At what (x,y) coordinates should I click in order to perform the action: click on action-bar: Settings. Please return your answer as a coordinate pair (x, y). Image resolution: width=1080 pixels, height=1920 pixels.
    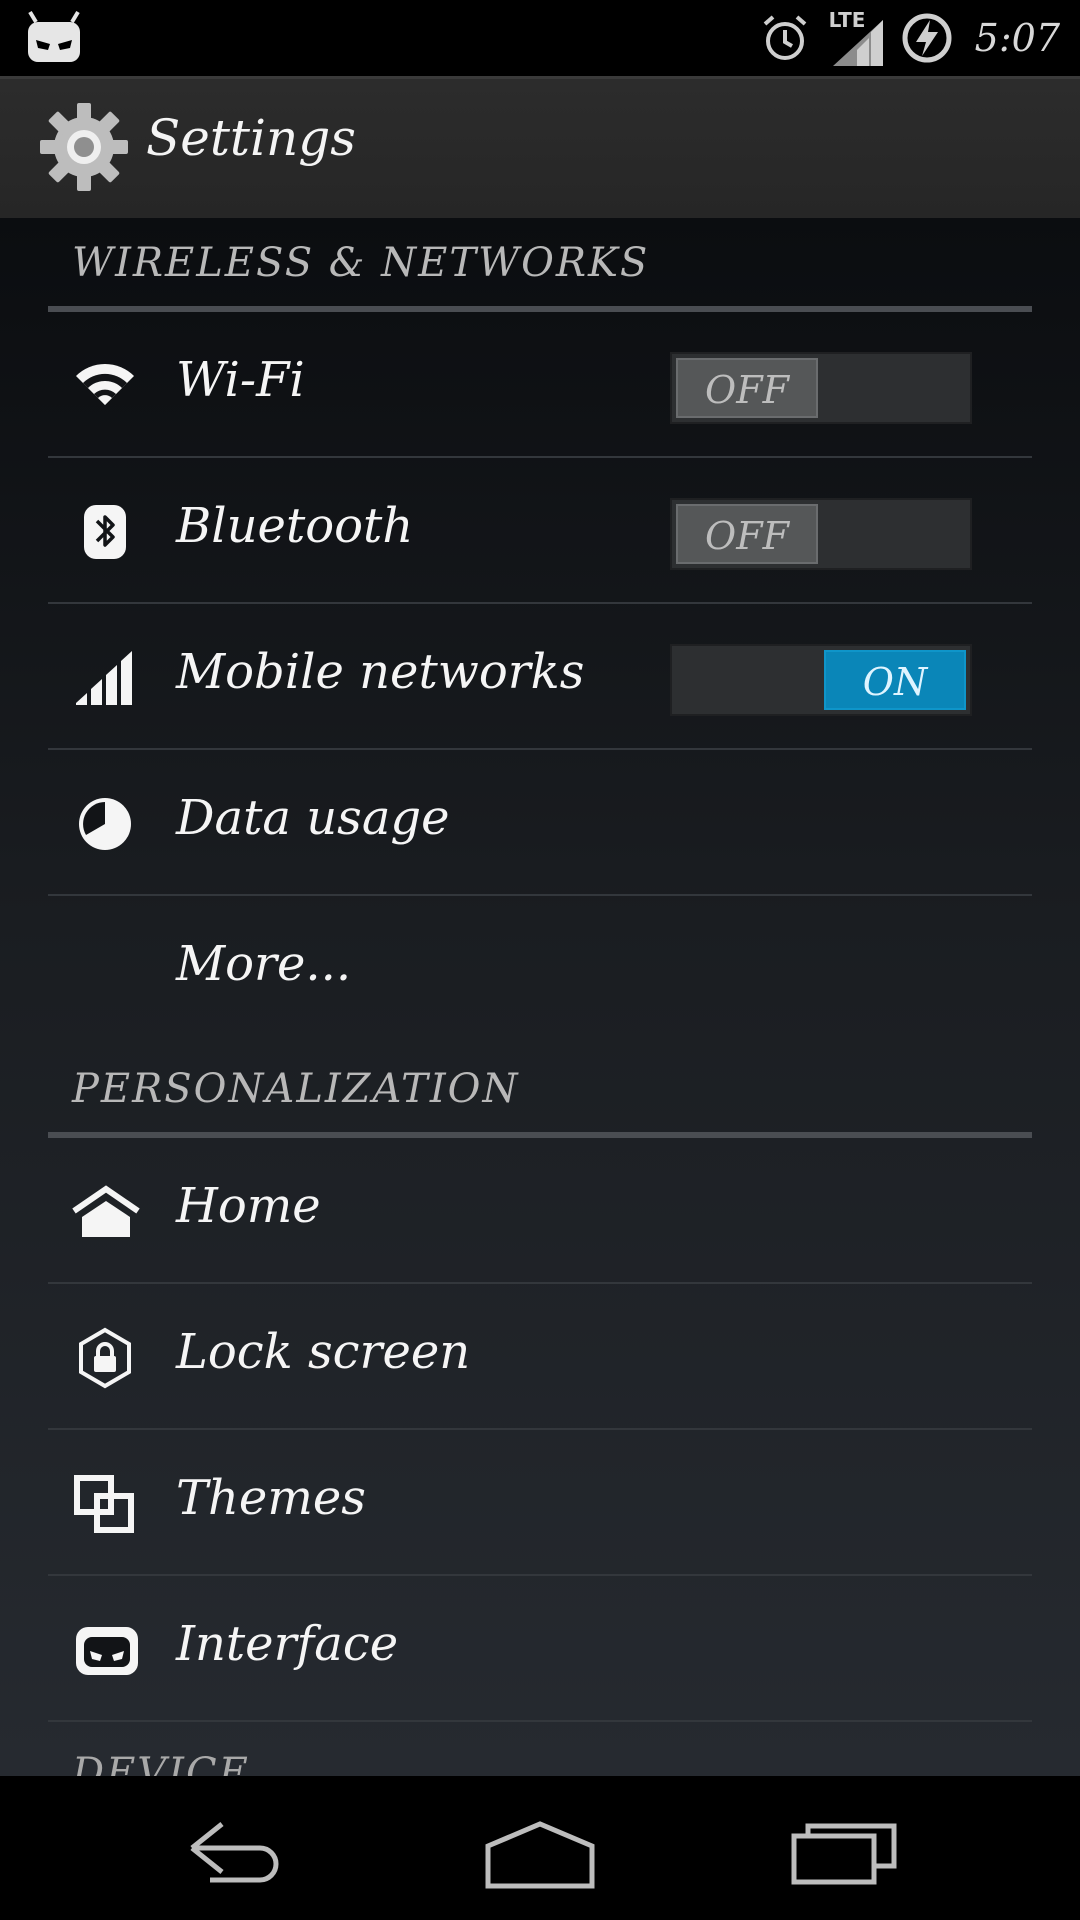
    Looking at the image, I should click on (540, 147).